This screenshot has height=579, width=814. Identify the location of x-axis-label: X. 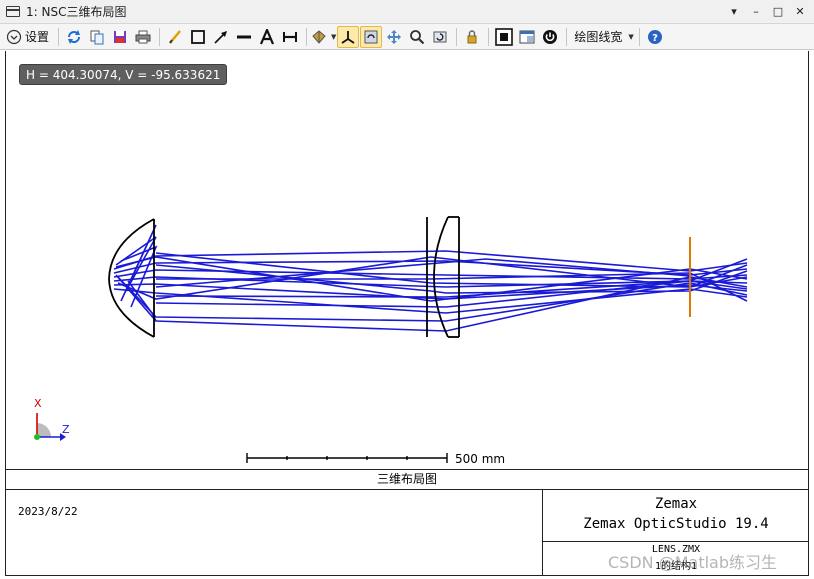
(38, 403).